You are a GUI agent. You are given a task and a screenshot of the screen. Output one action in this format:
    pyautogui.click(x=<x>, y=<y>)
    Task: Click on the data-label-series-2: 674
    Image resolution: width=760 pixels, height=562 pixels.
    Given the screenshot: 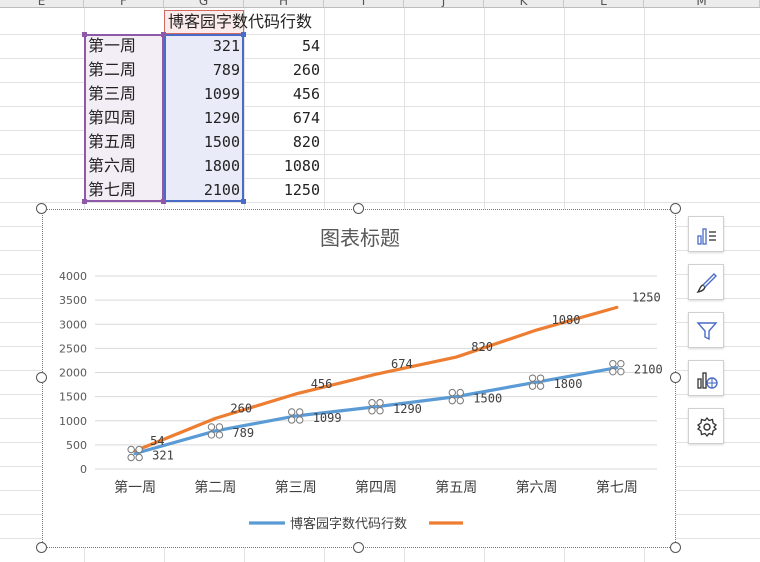 What is the action you would take?
    pyautogui.click(x=402, y=364)
    